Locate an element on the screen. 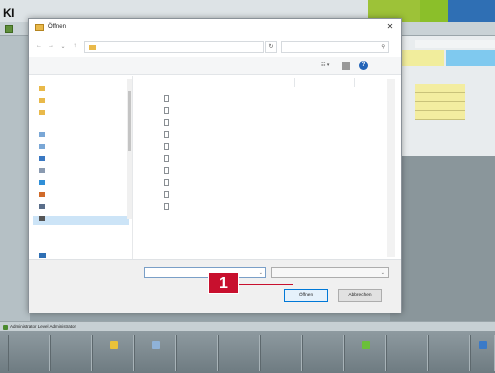  arrow-icon is located at coordinates (483, 345).